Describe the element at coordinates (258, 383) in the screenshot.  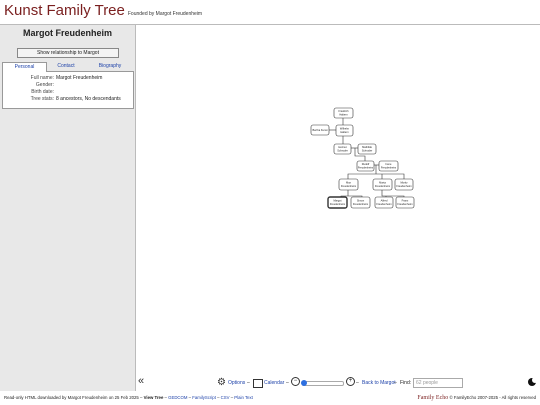
I see `calendar-icon` at that location.